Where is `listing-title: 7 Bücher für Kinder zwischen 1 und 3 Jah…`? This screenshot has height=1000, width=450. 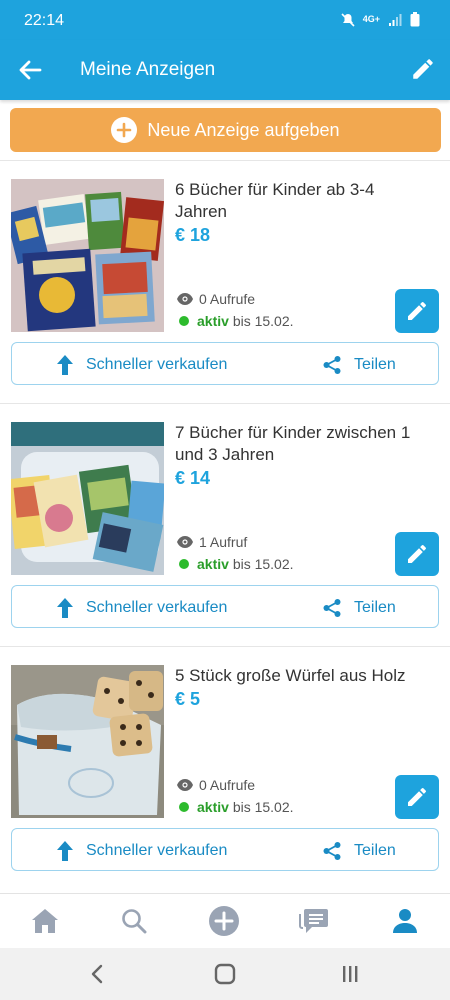 listing-title: 7 Bücher für Kinder zwischen 1 und 3 Jah… is located at coordinates (293, 443).